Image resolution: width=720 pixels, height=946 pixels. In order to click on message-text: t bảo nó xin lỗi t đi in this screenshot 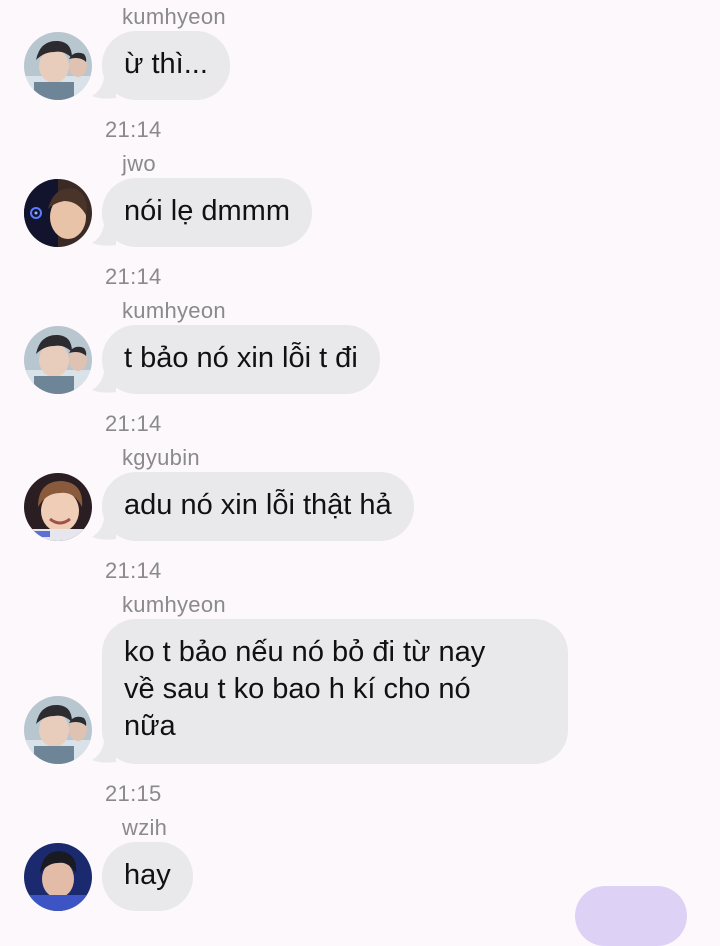, I will do `click(241, 358)`.